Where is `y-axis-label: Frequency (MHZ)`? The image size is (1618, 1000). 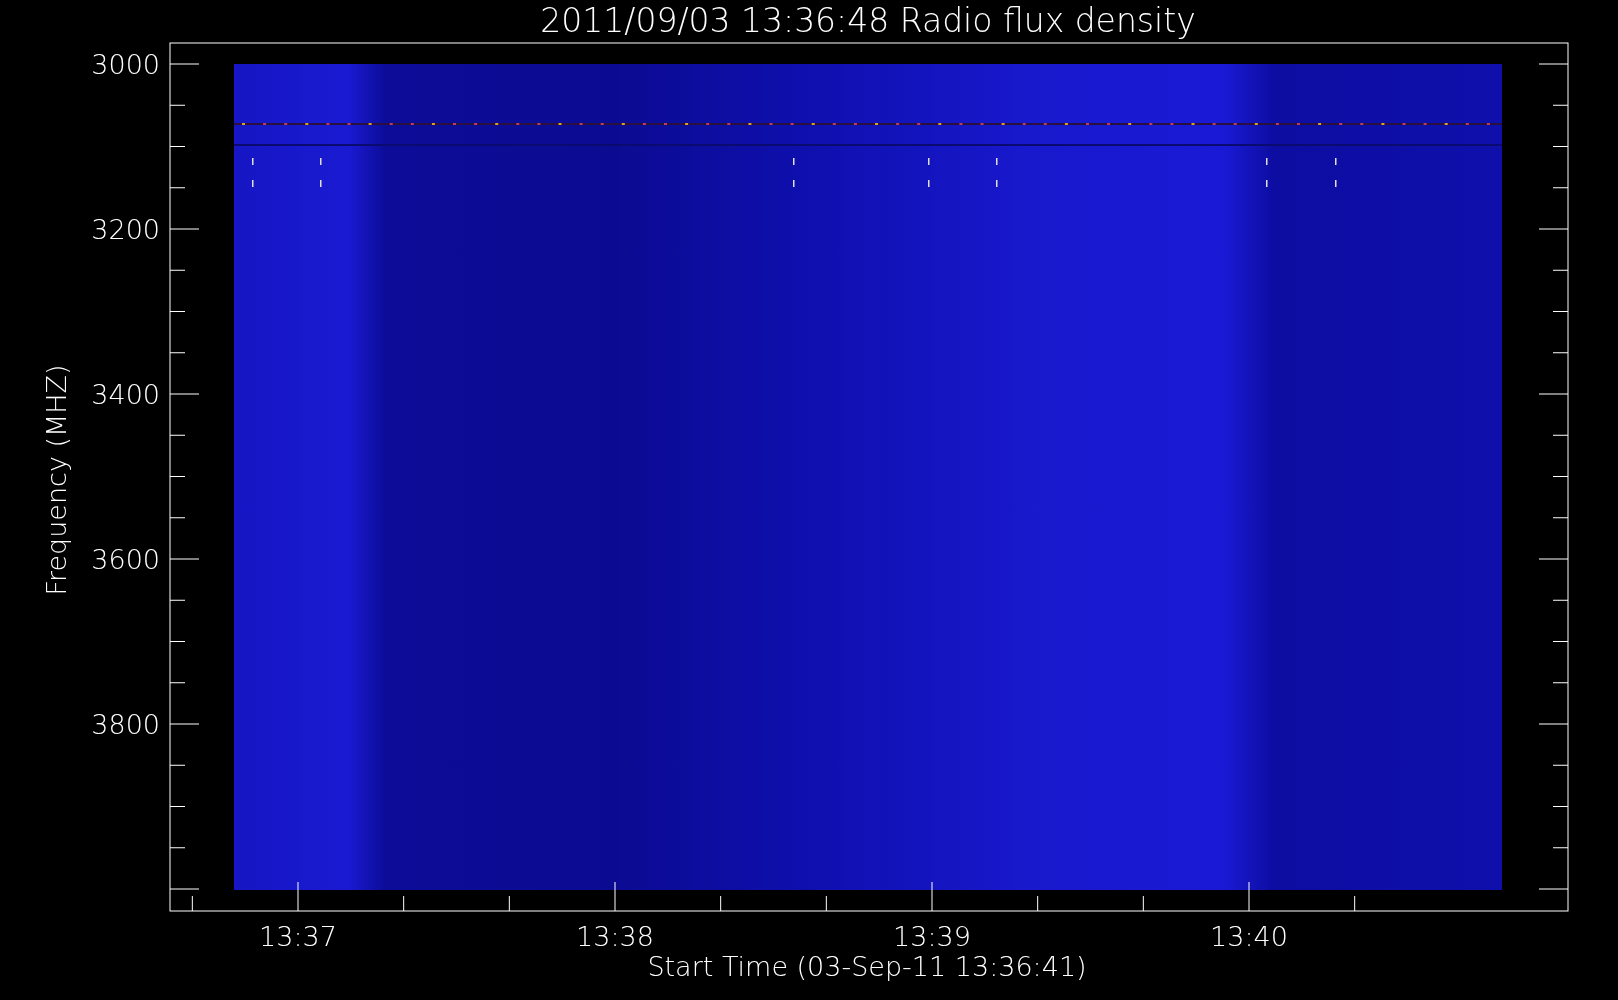 y-axis-label: Frequency (MHZ) is located at coordinates (56, 480).